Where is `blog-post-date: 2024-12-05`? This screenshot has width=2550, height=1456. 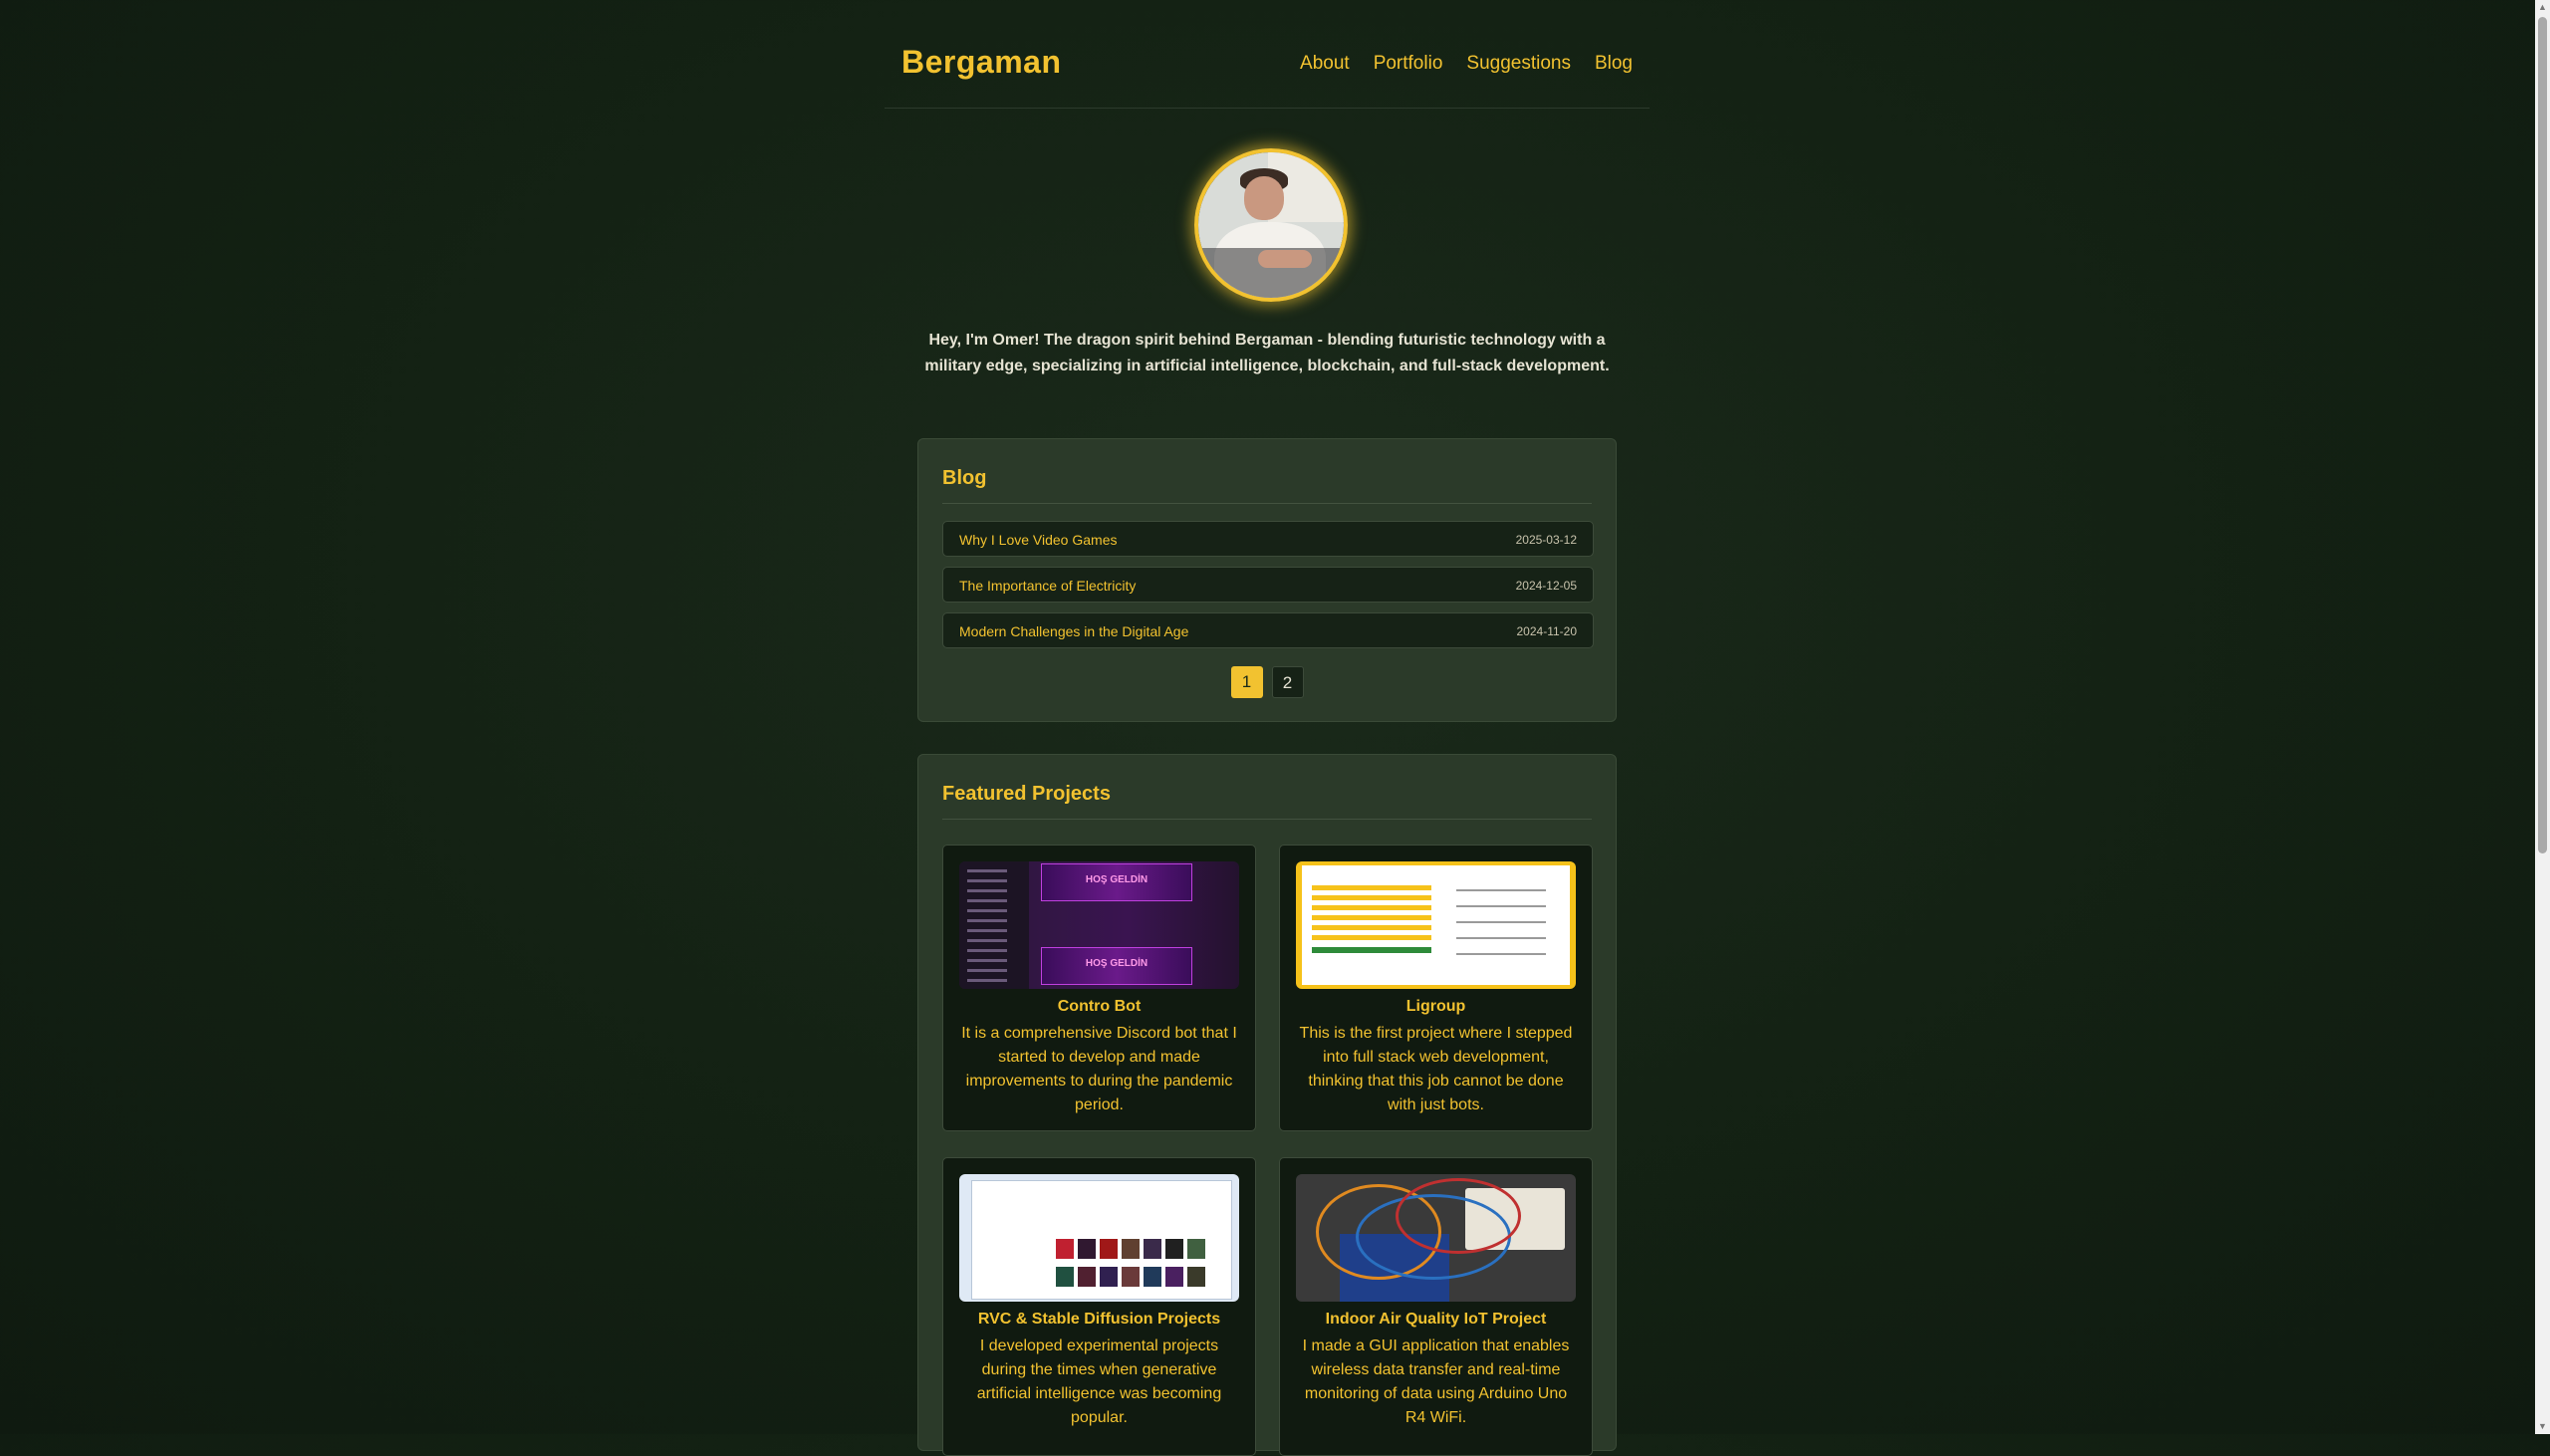 blog-post-date: 2024-12-05 is located at coordinates (1546, 586).